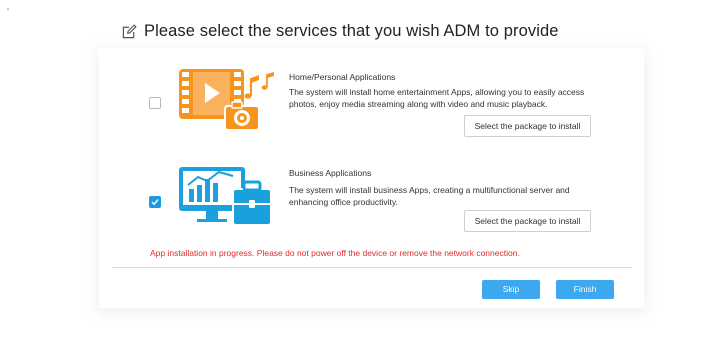 The width and height of the screenshot is (725, 349). I want to click on business-apps-title: Business Applications, so click(330, 173).